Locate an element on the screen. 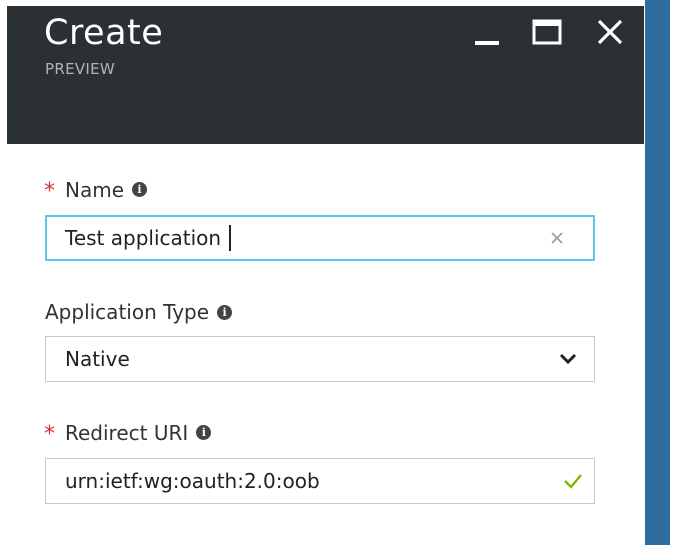 This screenshot has width=675, height=545. application-type-label-text: Application Type is located at coordinates (127, 312).